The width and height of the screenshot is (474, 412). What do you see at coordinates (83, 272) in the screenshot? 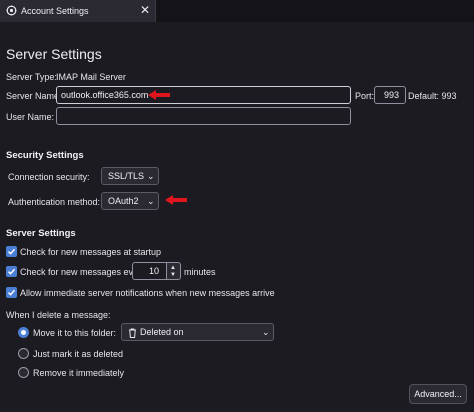
I see `check-every-label: Check for new messages every` at bounding box center [83, 272].